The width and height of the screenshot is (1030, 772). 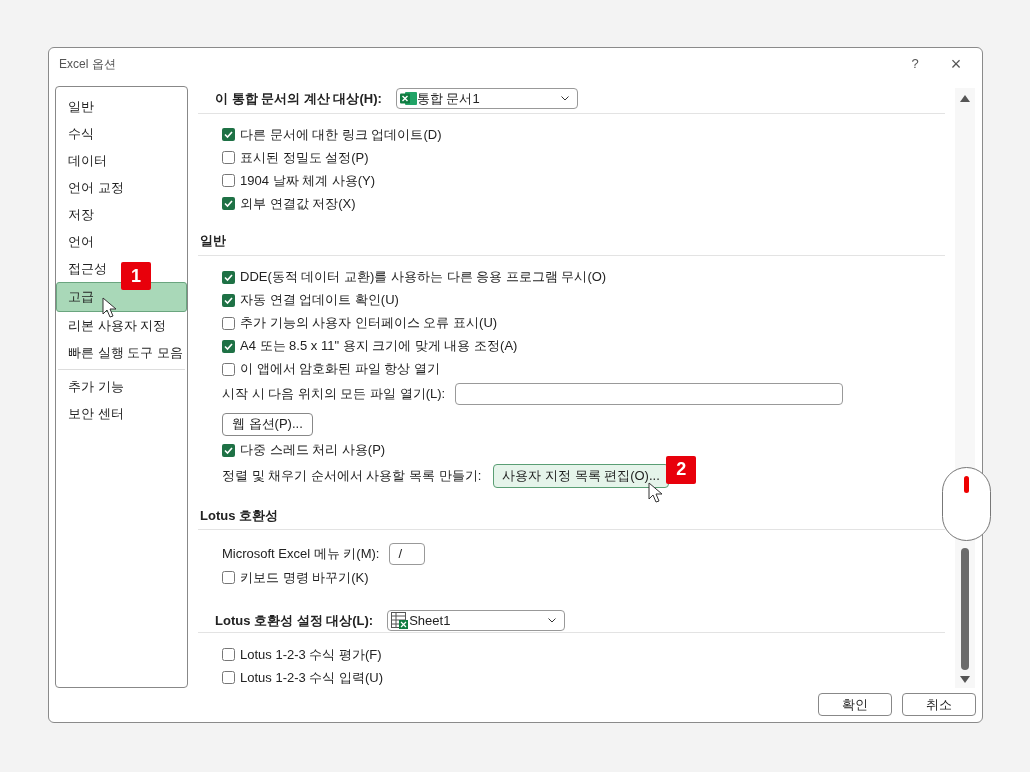 What do you see at coordinates (400, 621) in the screenshot?
I see `sheet-icon` at bounding box center [400, 621].